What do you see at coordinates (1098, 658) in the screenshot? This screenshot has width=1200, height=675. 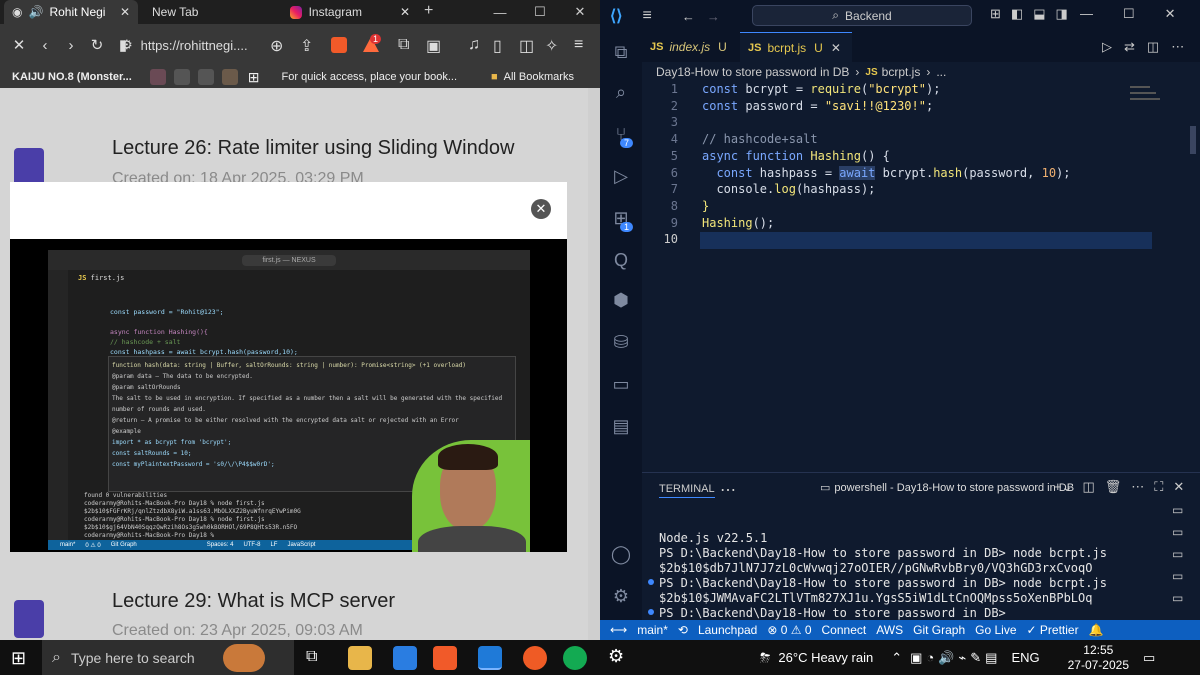 I see `clock: 12:55 27-07-2025` at bounding box center [1098, 658].